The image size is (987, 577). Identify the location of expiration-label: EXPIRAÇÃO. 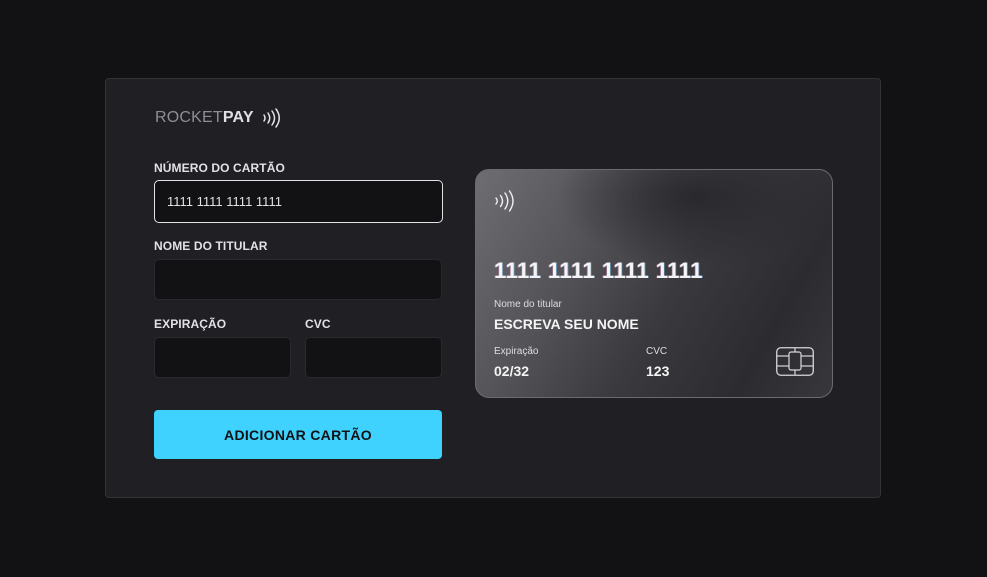
(190, 324).